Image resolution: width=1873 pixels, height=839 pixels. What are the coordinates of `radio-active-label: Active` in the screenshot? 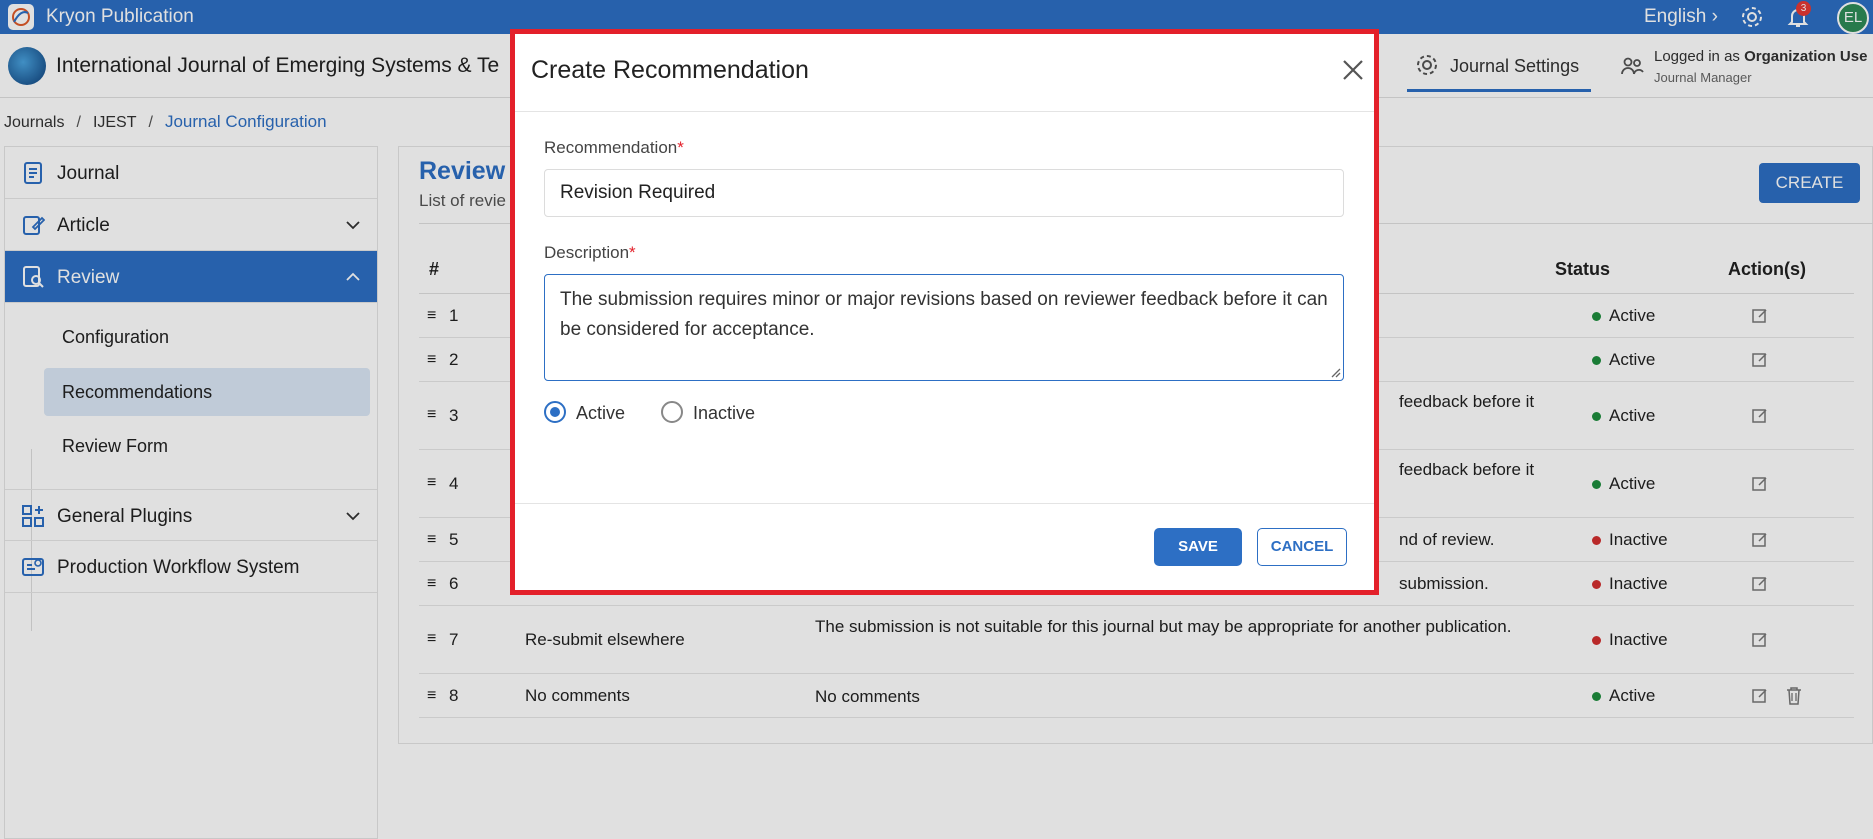 It's located at (601, 413).